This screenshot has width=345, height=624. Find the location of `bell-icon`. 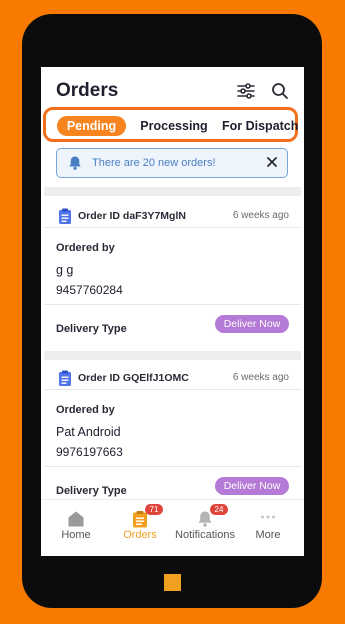

bell-icon is located at coordinates (75, 163).